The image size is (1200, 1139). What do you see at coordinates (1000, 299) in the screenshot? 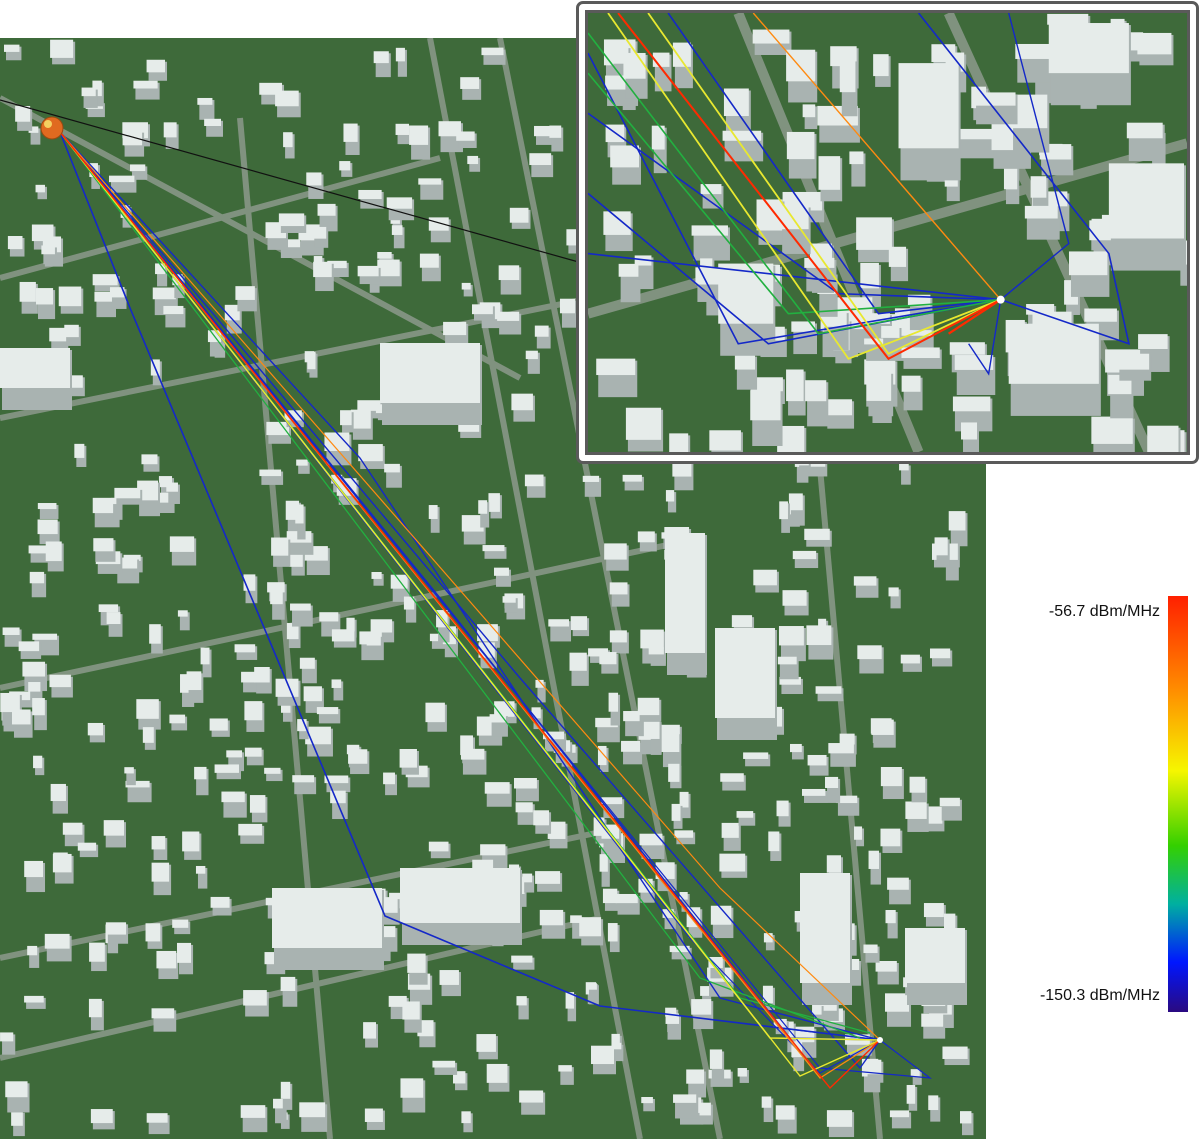
I see `inset-receiver-point` at bounding box center [1000, 299].